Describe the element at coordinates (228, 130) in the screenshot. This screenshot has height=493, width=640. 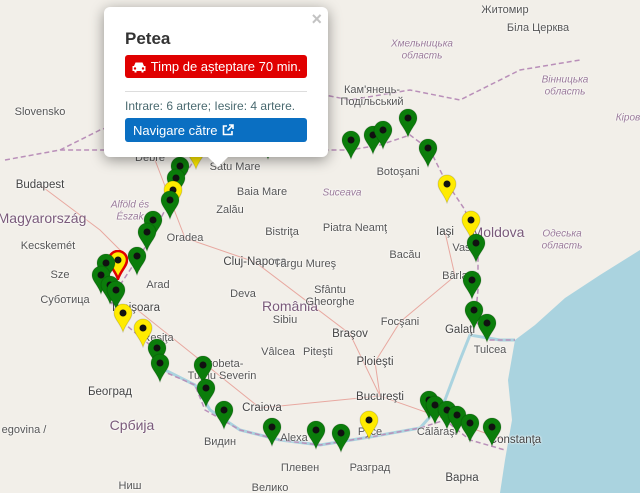
I see `external-link-icon` at that location.